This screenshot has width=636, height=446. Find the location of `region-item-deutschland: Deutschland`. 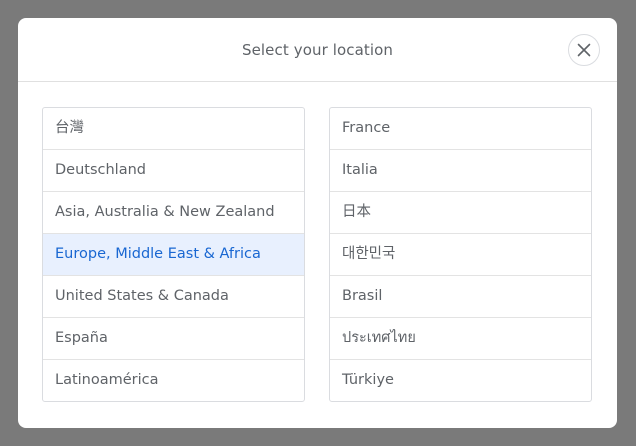

region-item-deutschland: Deutschland is located at coordinates (173, 171).